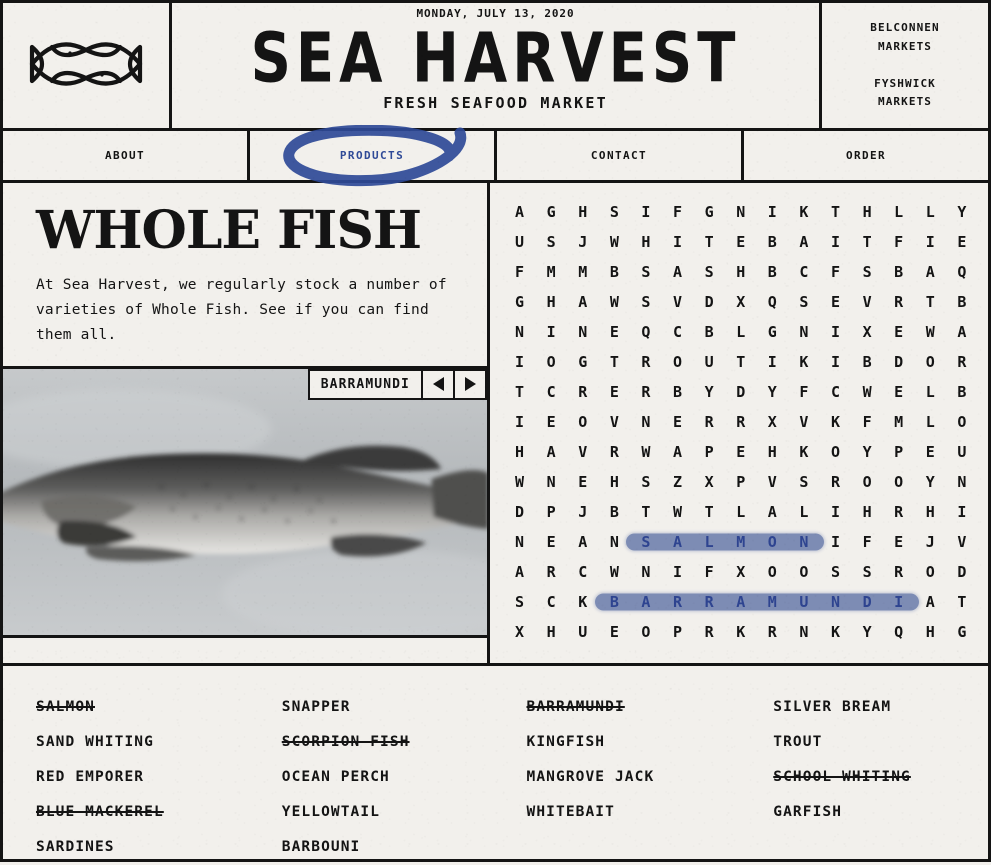 The height and width of the screenshot is (865, 991). I want to click on nav-item-products: PRODUCTS, so click(373, 155).